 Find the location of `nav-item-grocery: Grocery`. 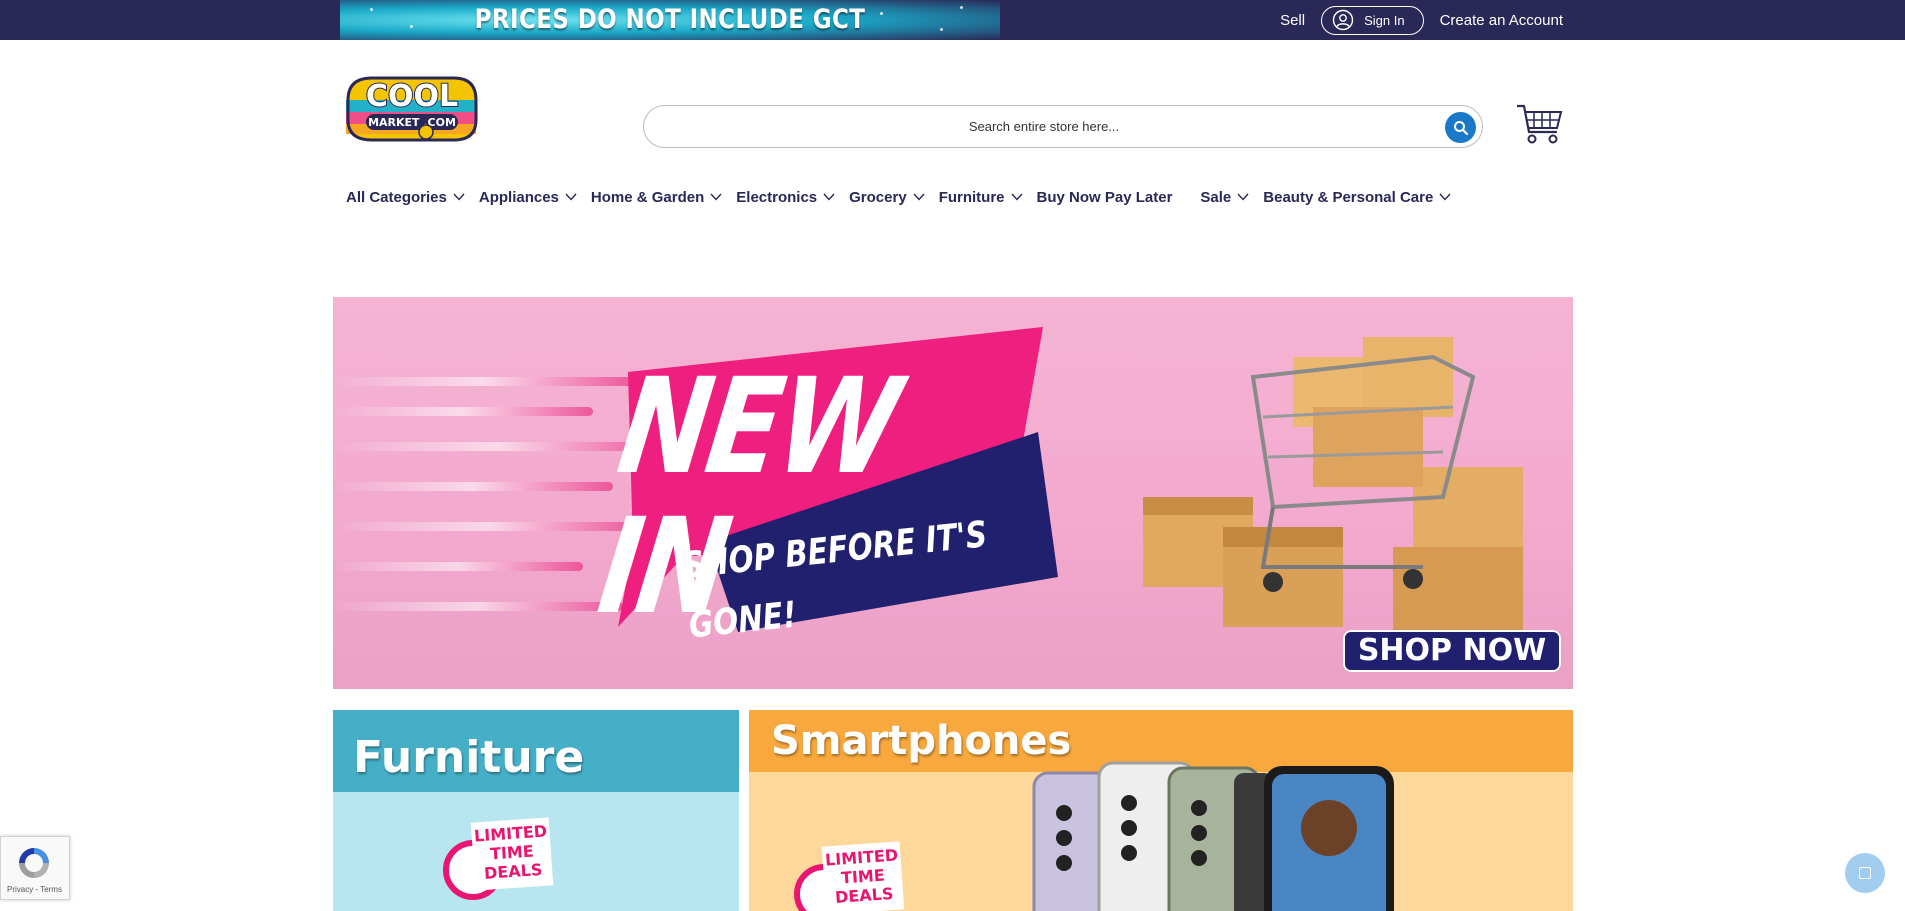

nav-item-grocery: Grocery is located at coordinates (887, 197).